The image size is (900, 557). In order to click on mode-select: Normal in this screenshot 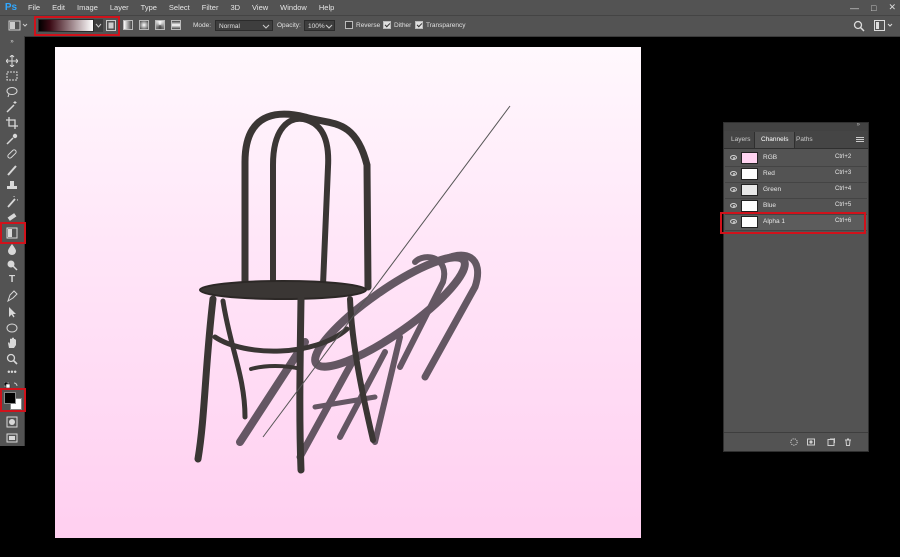, I will do `click(244, 25)`.